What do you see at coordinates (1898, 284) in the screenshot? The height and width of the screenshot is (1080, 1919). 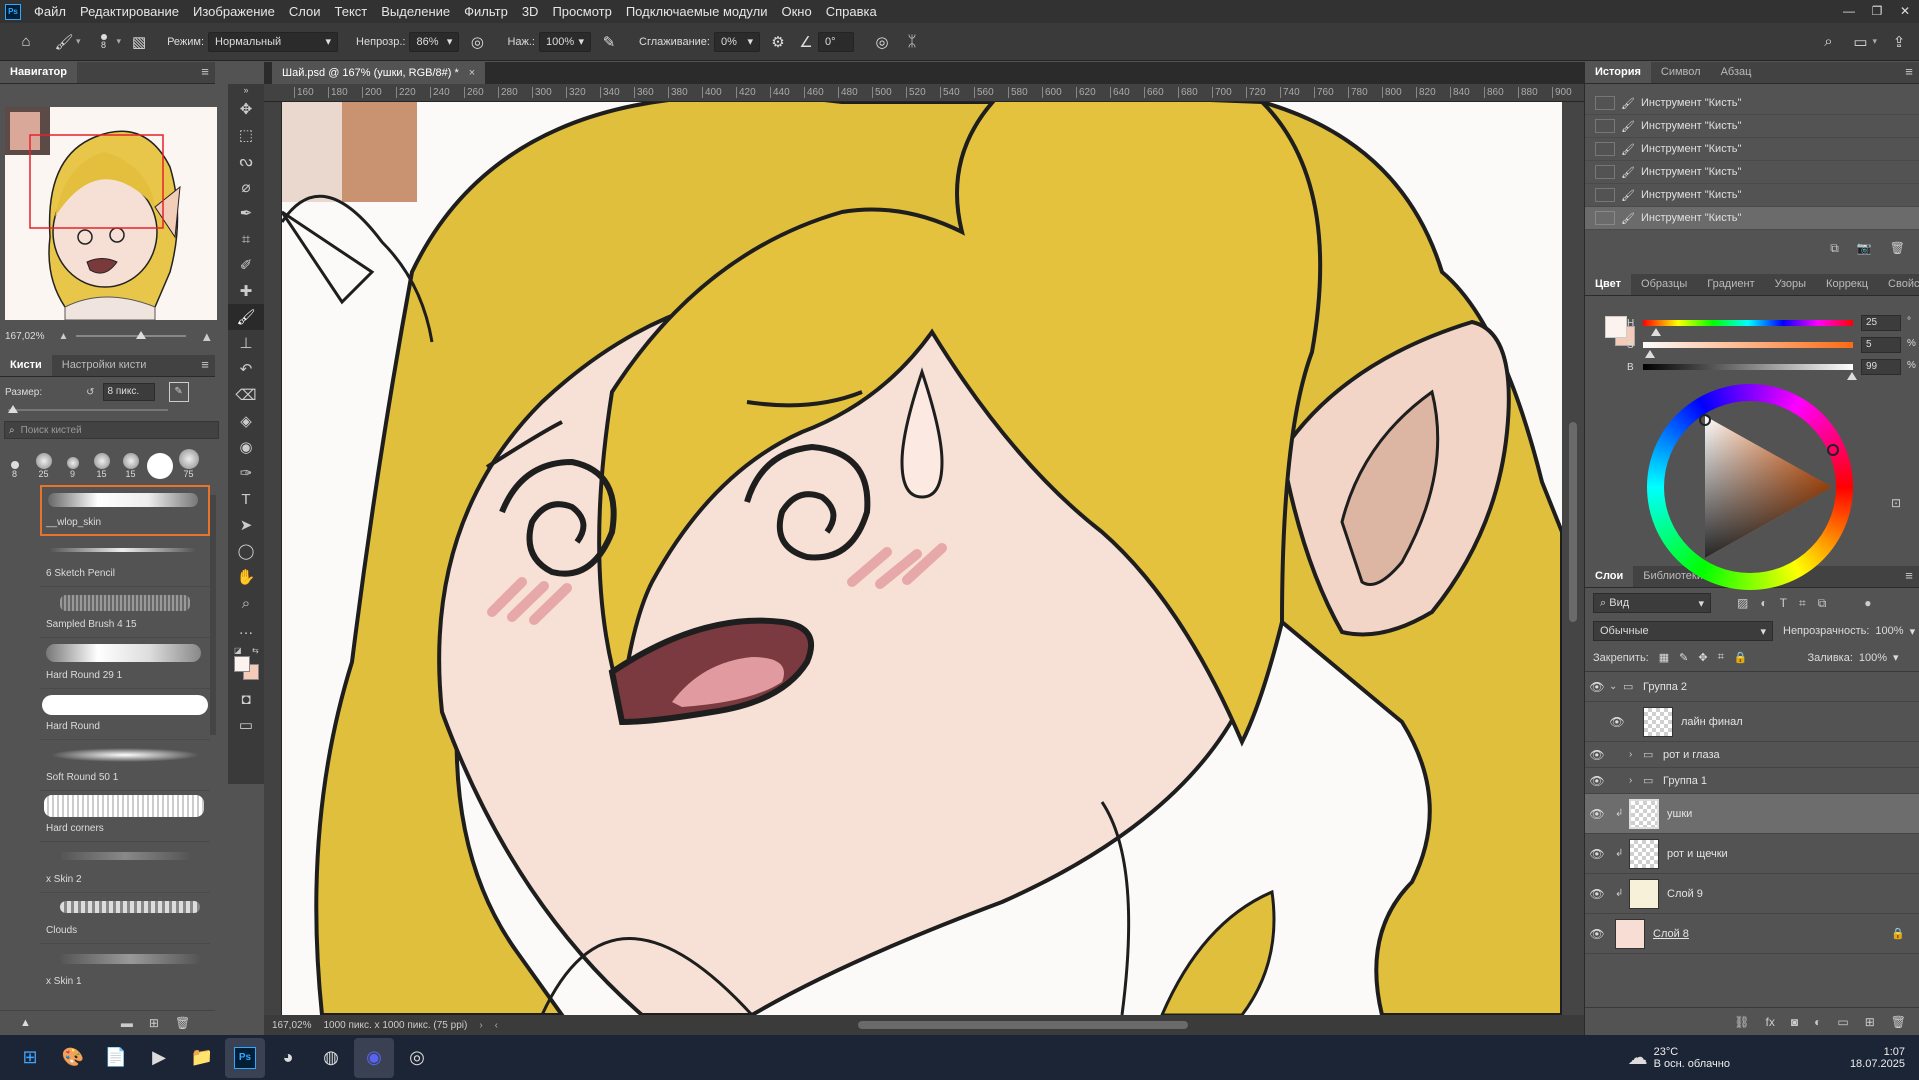 I see `tab-properties: Свойства` at bounding box center [1898, 284].